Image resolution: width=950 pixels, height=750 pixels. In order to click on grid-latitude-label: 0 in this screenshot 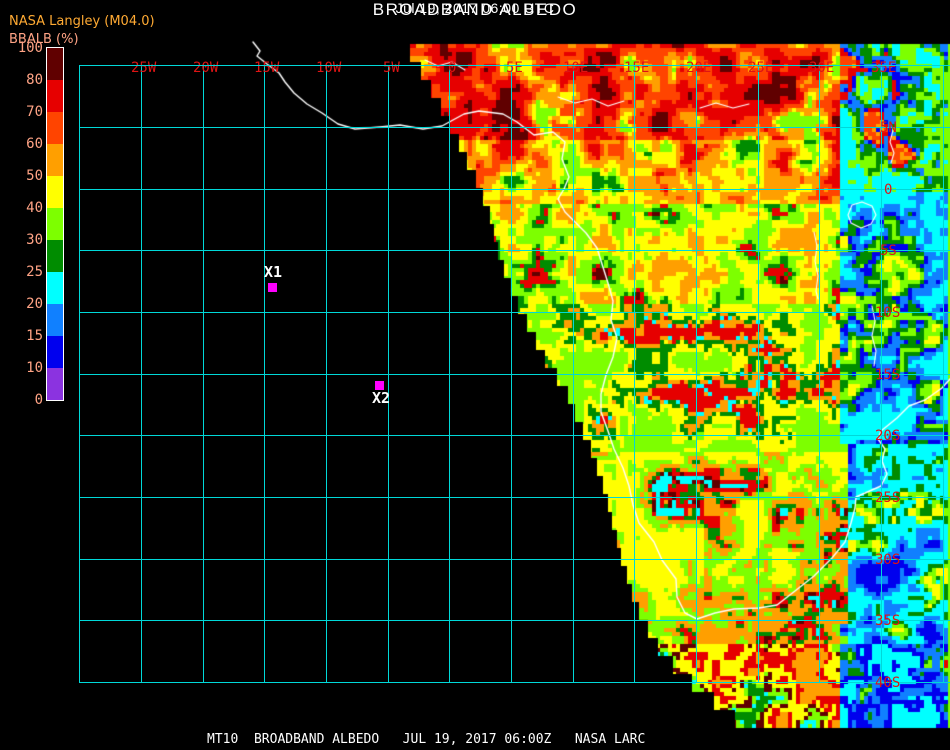, I will do `click(888, 190)`.